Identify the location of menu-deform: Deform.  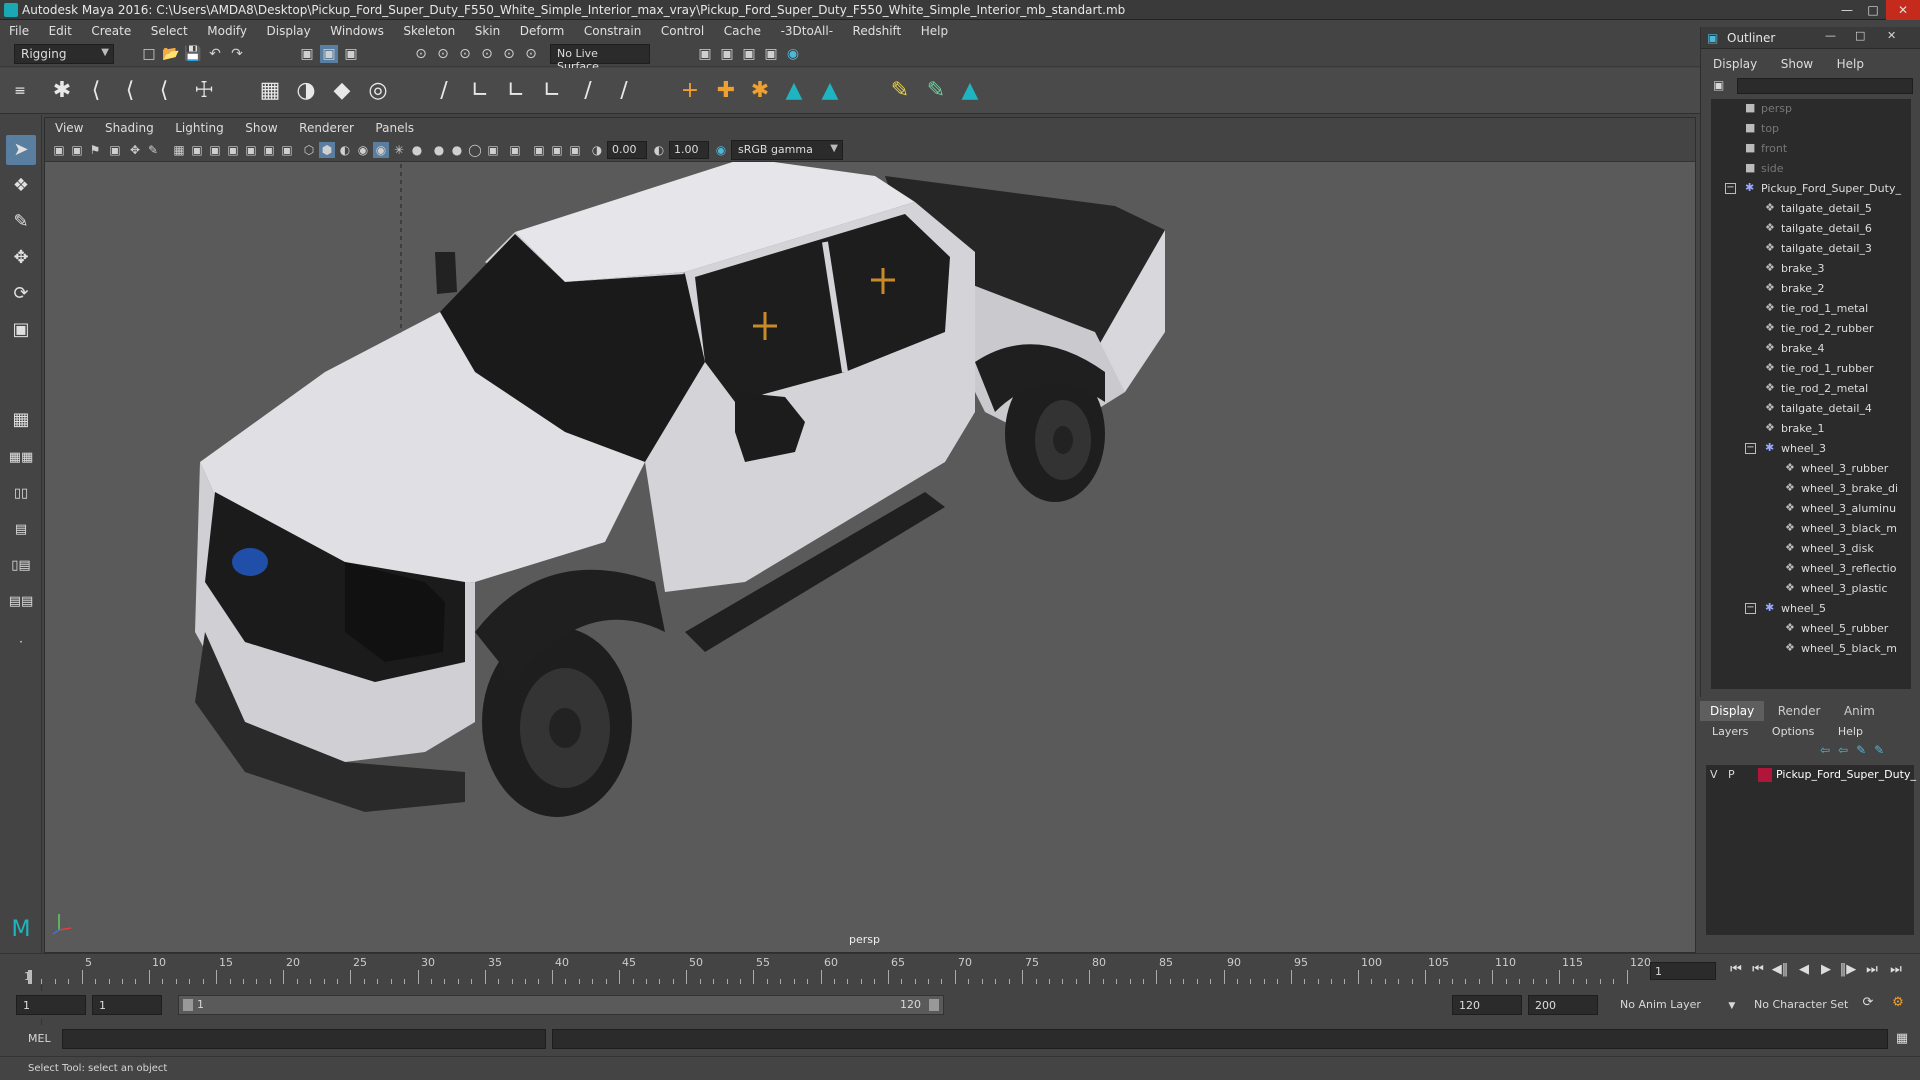
(541, 29).